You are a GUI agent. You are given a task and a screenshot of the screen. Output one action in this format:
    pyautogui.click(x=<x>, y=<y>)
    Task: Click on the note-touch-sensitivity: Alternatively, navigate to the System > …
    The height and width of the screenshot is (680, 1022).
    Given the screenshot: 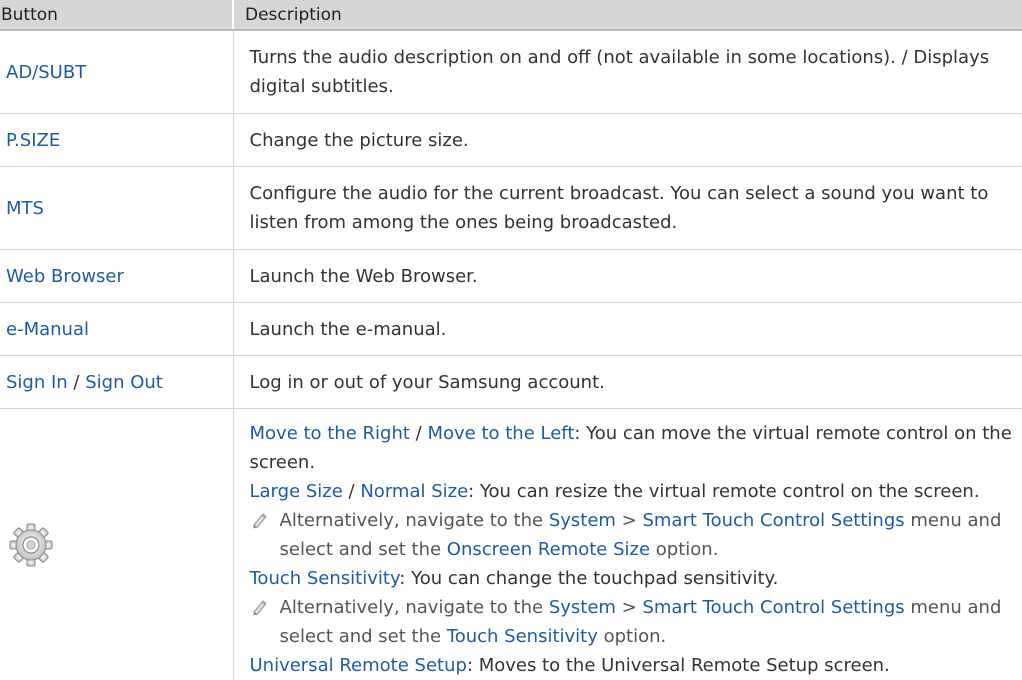 What is the action you would take?
    pyautogui.click(x=635, y=622)
    